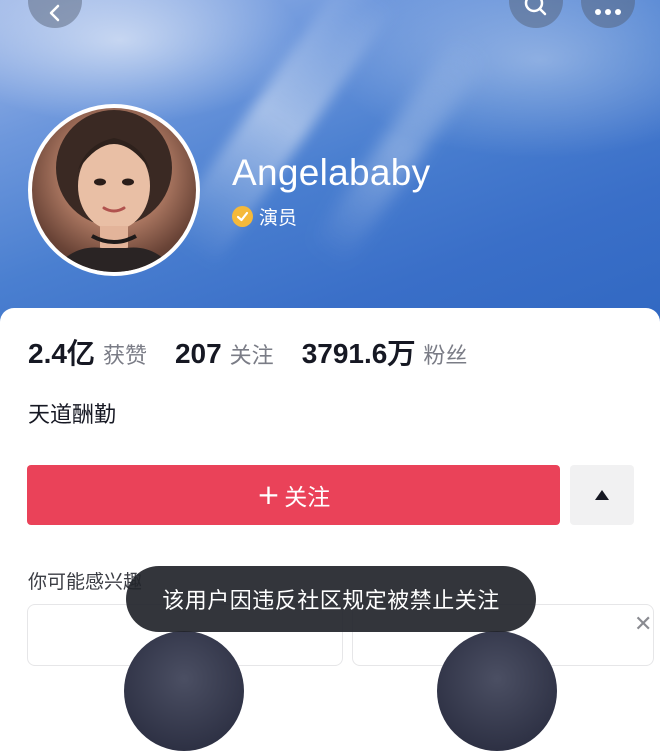 This screenshot has height=751, width=660. I want to click on avatar-portrait, so click(114, 191).